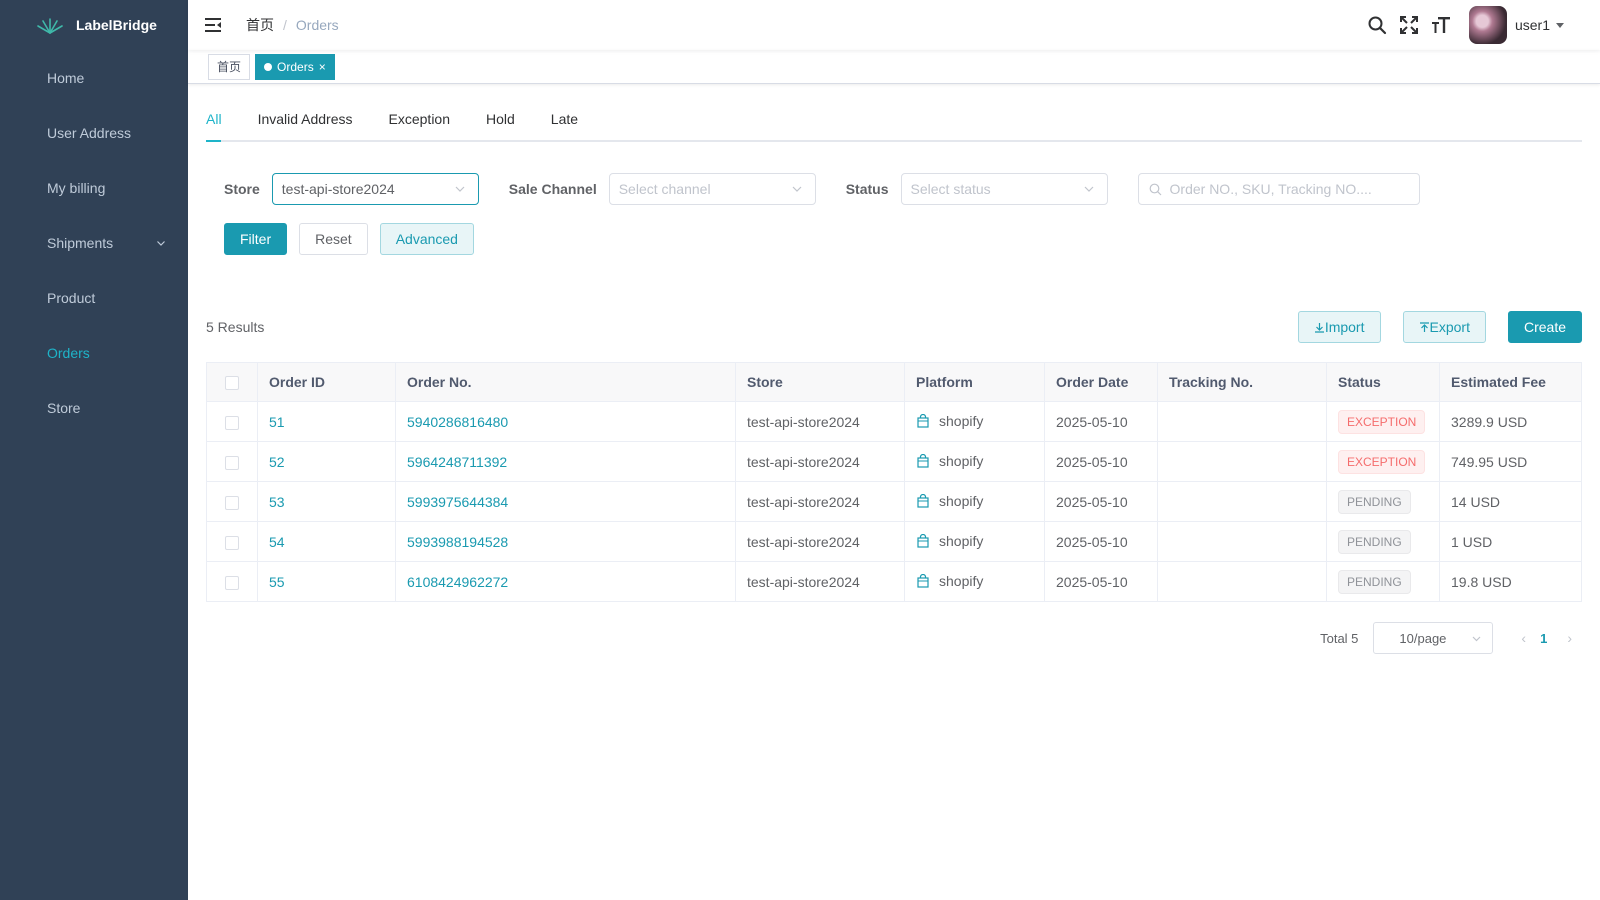  I want to click on order-id-link: 54, so click(277, 542).